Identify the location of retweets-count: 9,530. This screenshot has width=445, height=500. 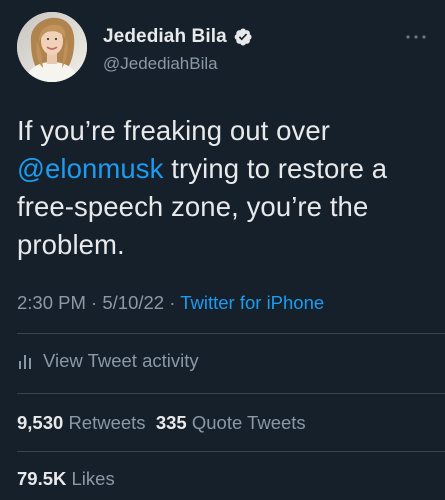
(40, 422).